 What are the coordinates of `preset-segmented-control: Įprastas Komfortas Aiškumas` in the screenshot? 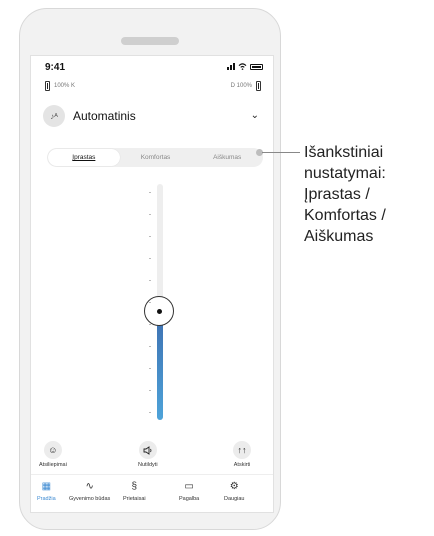 It's located at (155, 157).